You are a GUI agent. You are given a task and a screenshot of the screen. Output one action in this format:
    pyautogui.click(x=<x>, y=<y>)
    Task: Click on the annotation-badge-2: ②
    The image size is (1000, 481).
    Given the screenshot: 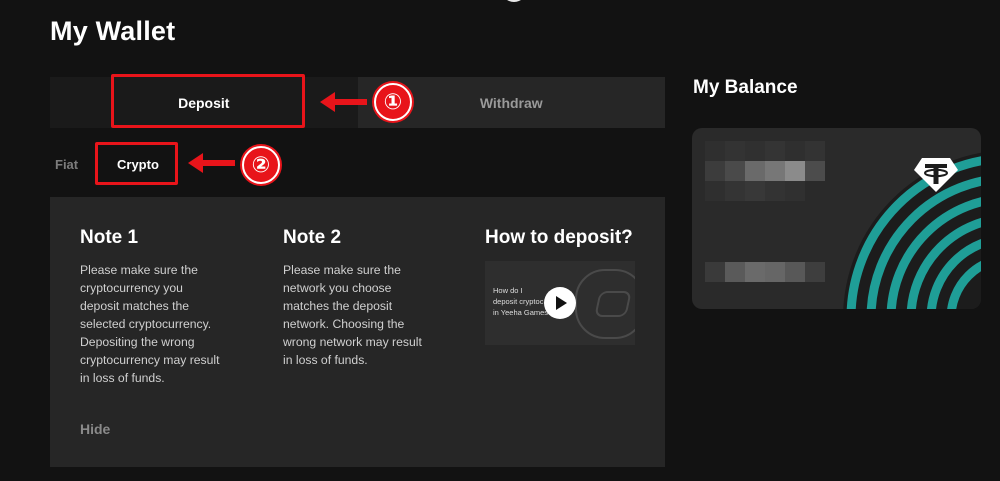 What is the action you would take?
    pyautogui.click(x=261, y=165)
    